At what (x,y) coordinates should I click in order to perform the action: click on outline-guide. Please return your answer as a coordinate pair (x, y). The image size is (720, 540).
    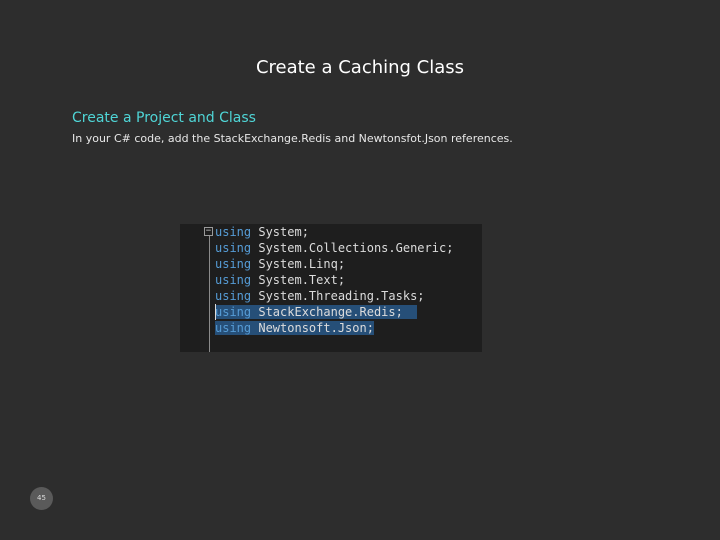
    Looking at the image, I should click on (209, 294).